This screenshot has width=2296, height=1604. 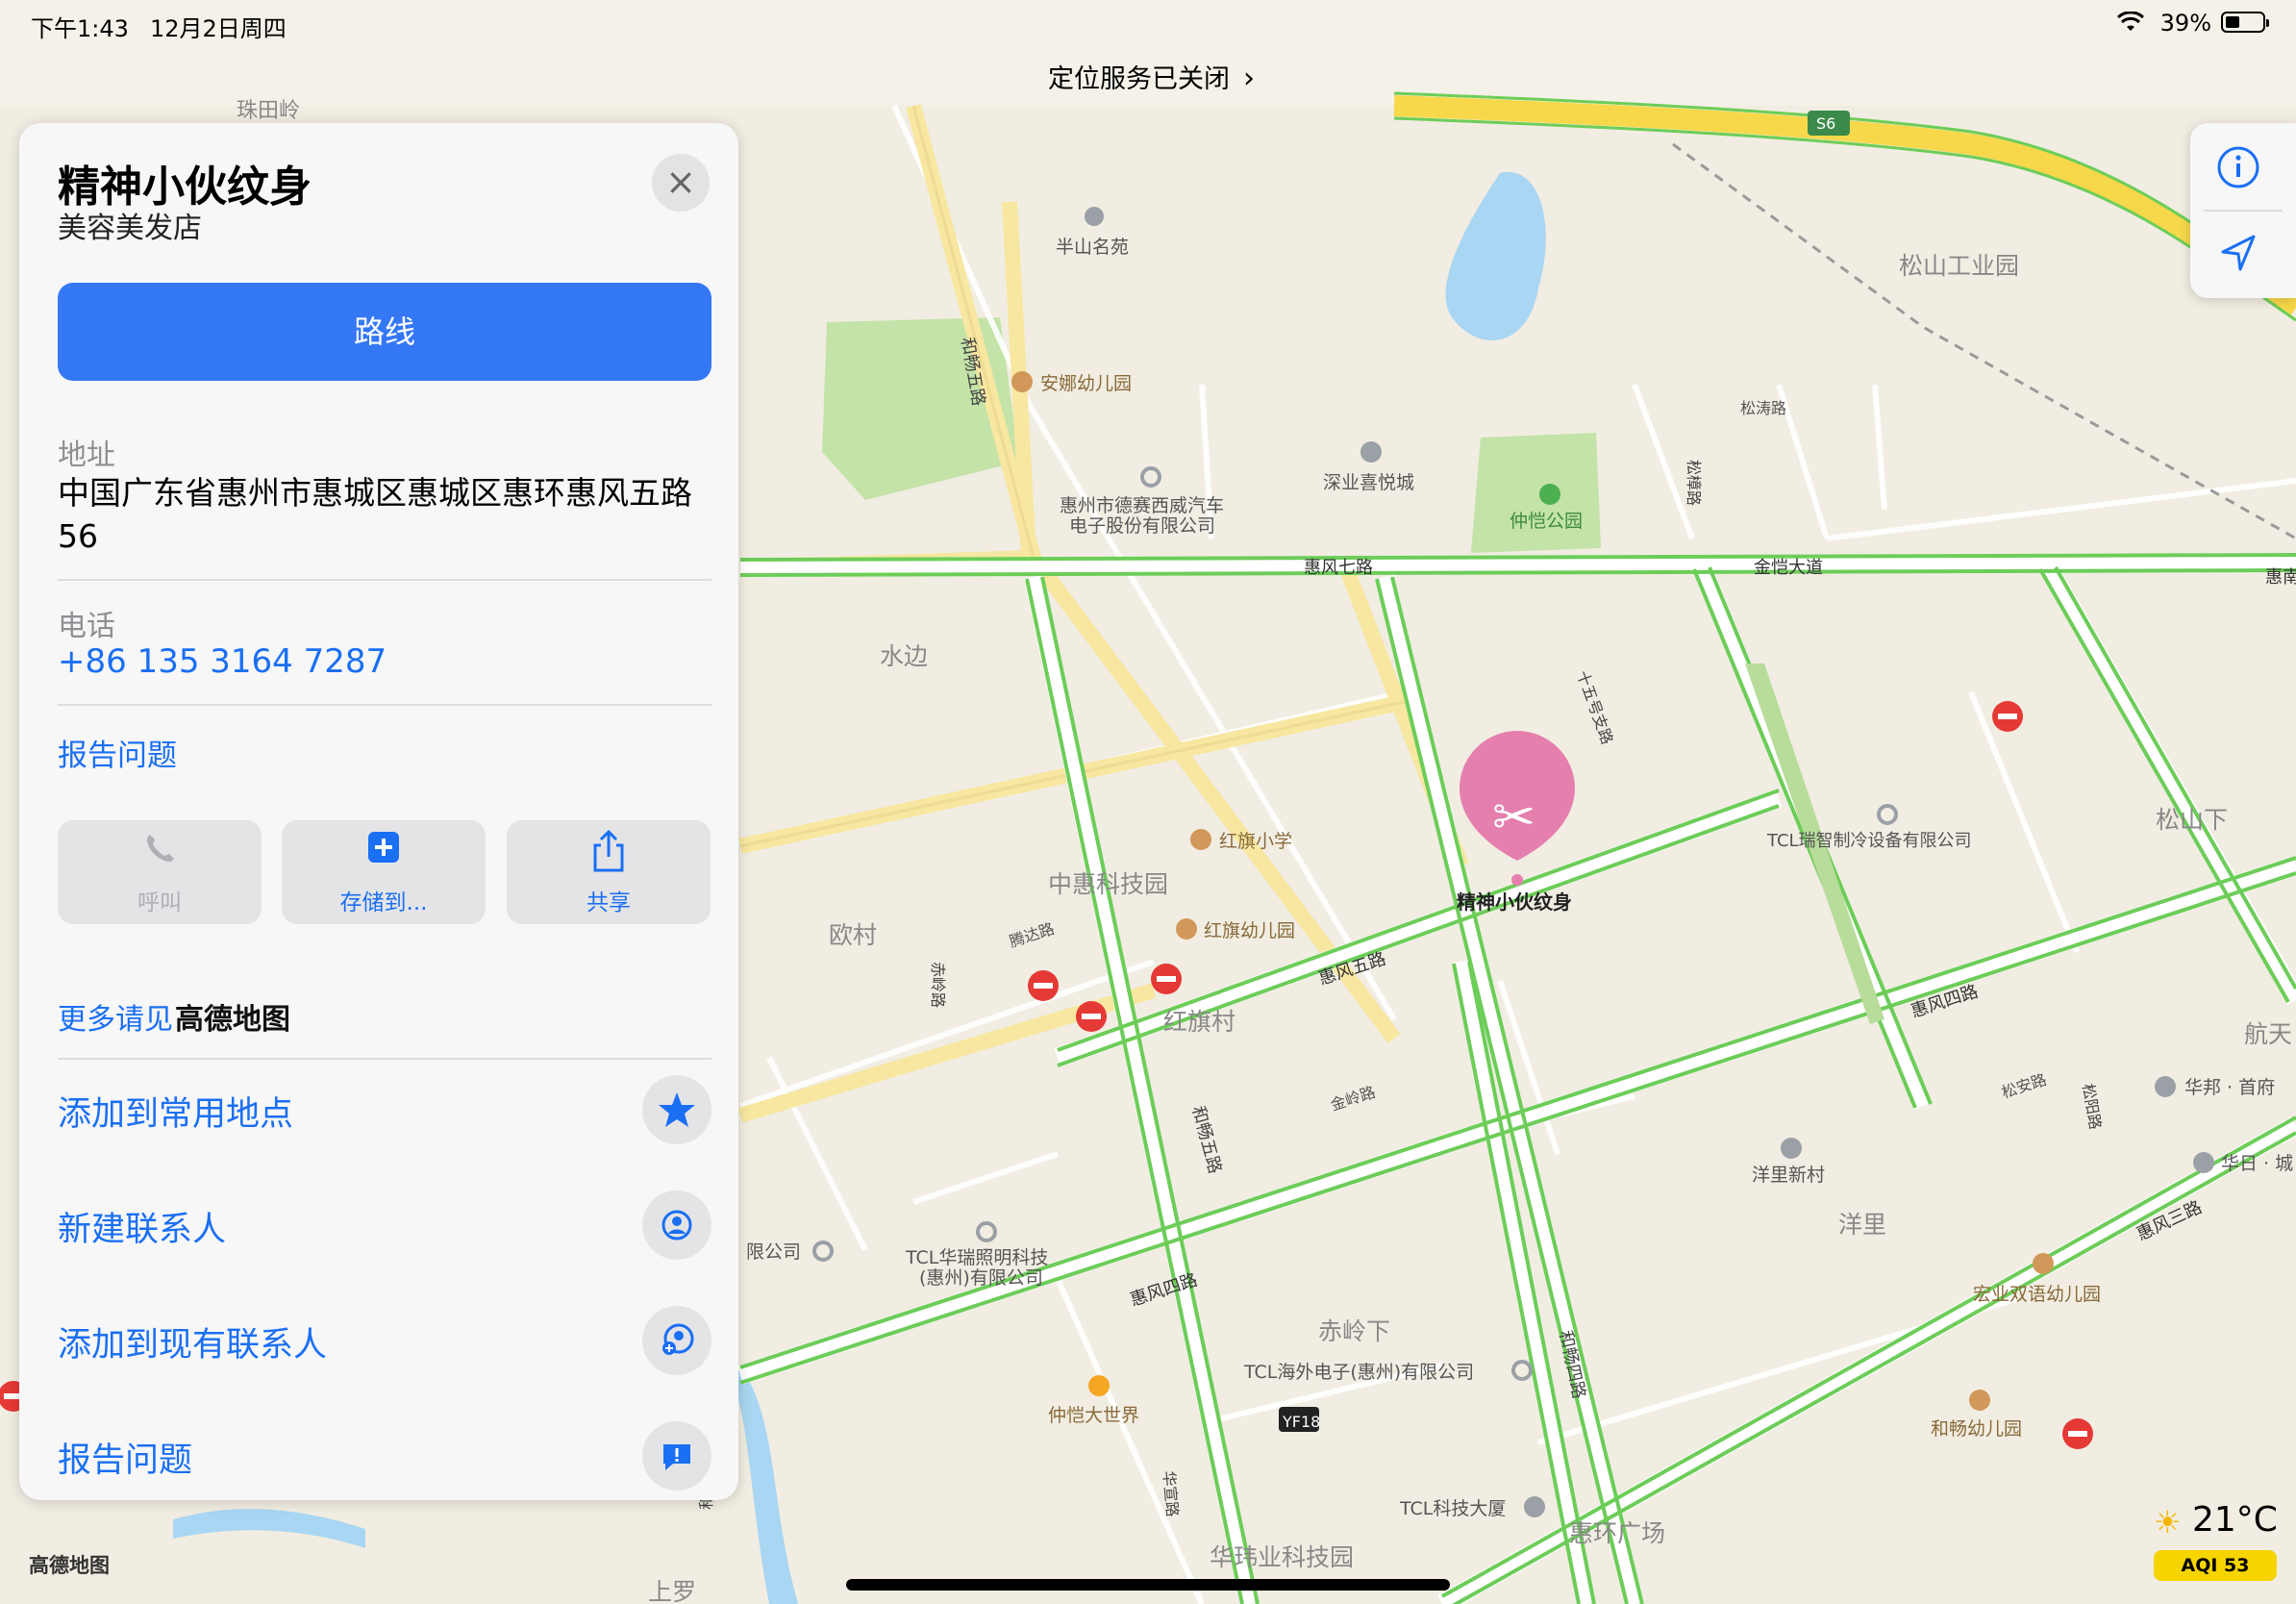 What do you see at coordinates (384, 332) in the screenshot?
I see `route-button: 路线` at bounding box center [384, 332].